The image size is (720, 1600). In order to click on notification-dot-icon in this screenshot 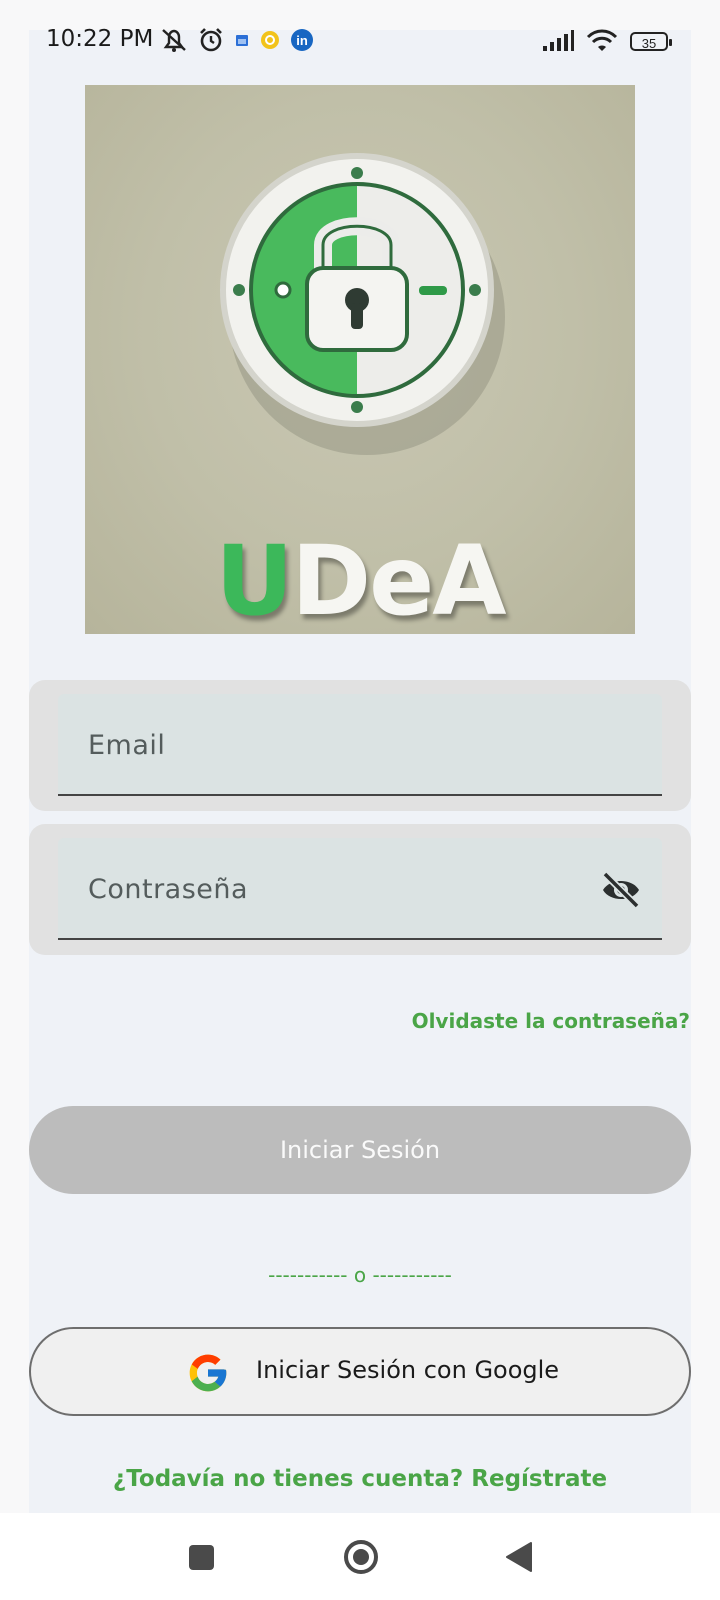, I will do `click(270, 40)`.